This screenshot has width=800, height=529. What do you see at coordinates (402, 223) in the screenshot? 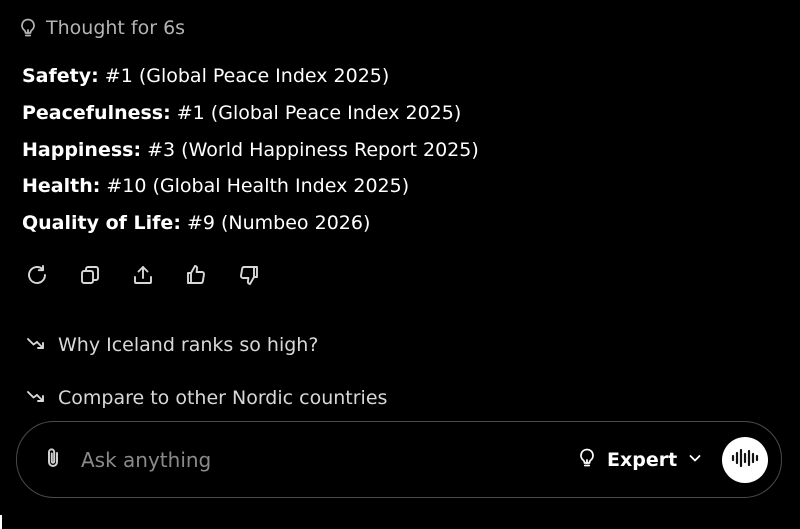
I see `answer-item-quality-of-life: Quality of Life: #9 (Numbeo 2026)` at bounding box center [402, 223].